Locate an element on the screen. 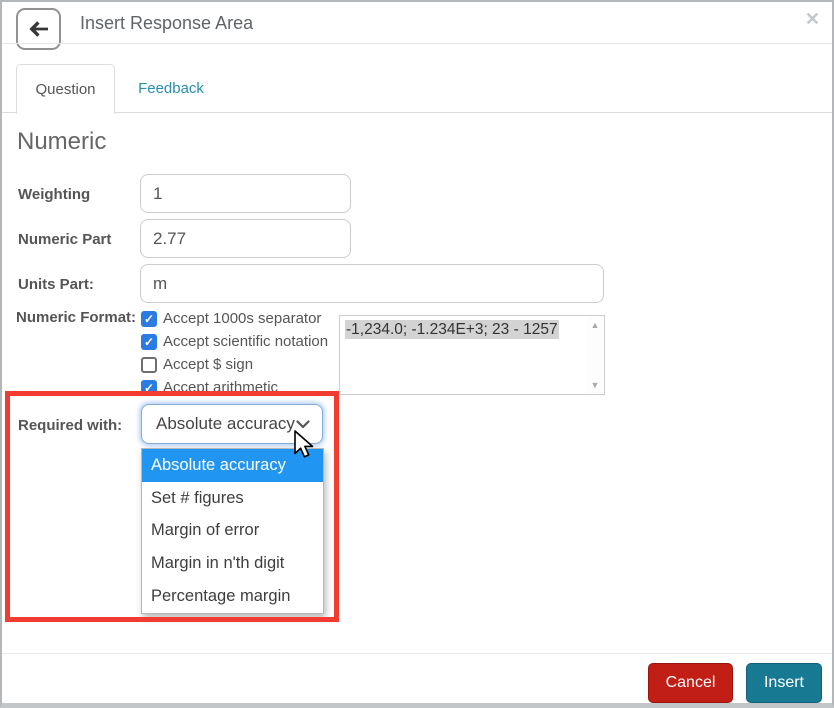  format-example-box: -1,234.0; -1.234E+3; 23 - 1257 ▲ ▼ is located at coordinates (472, 355).